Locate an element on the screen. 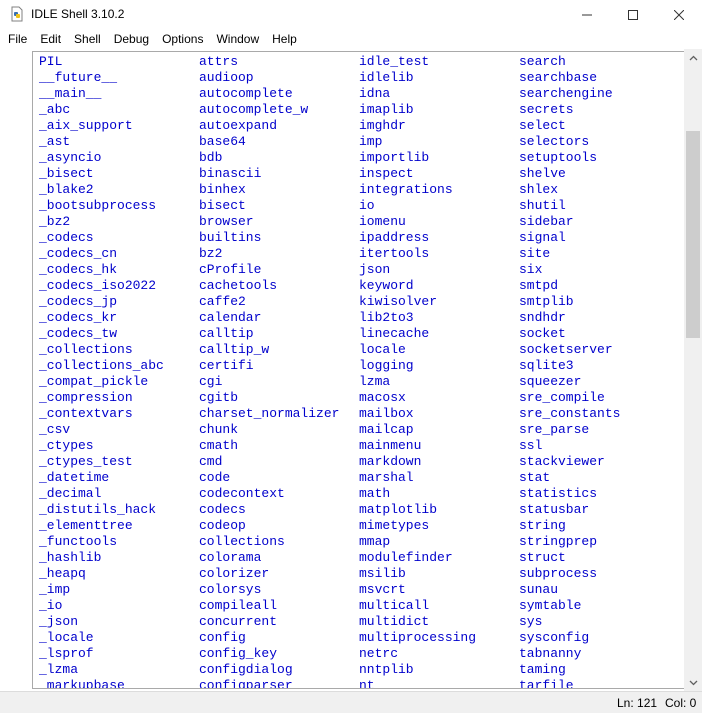 The width and height of the screenshot is (702, 713). module-name: site is located at coordinates (535, 253).